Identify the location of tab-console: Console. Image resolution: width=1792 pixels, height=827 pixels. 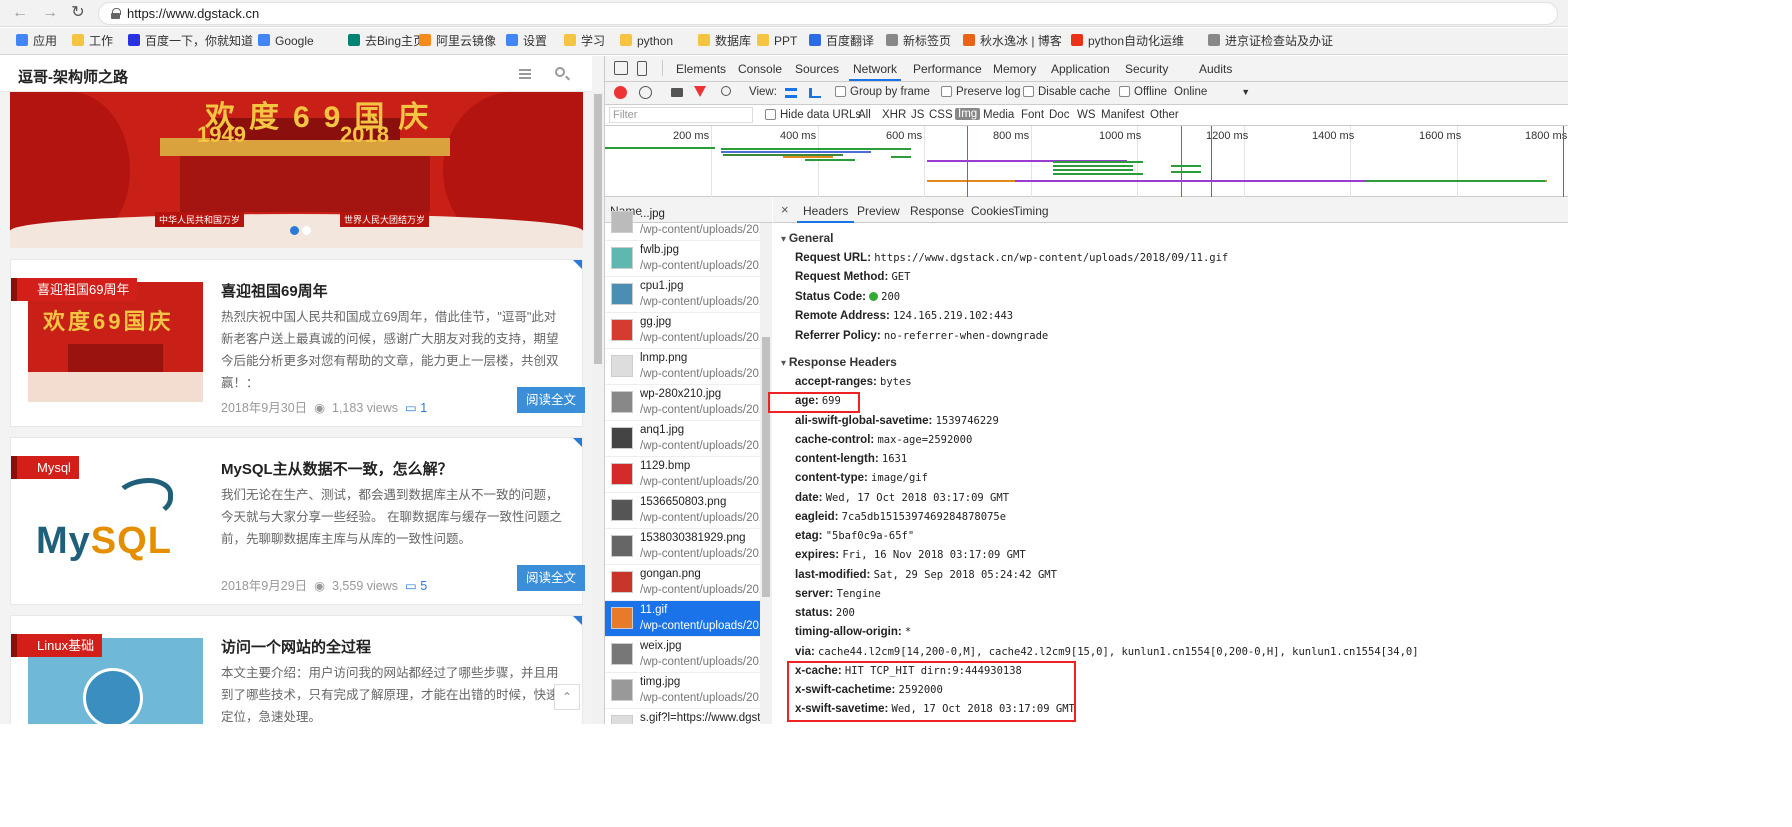
(760, 69).